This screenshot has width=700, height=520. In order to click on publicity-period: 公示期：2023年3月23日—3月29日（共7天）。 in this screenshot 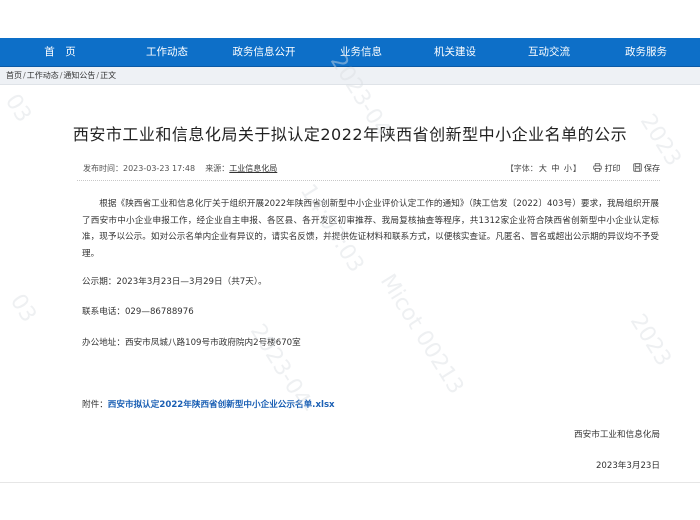, I will do `click(174, 282)`.